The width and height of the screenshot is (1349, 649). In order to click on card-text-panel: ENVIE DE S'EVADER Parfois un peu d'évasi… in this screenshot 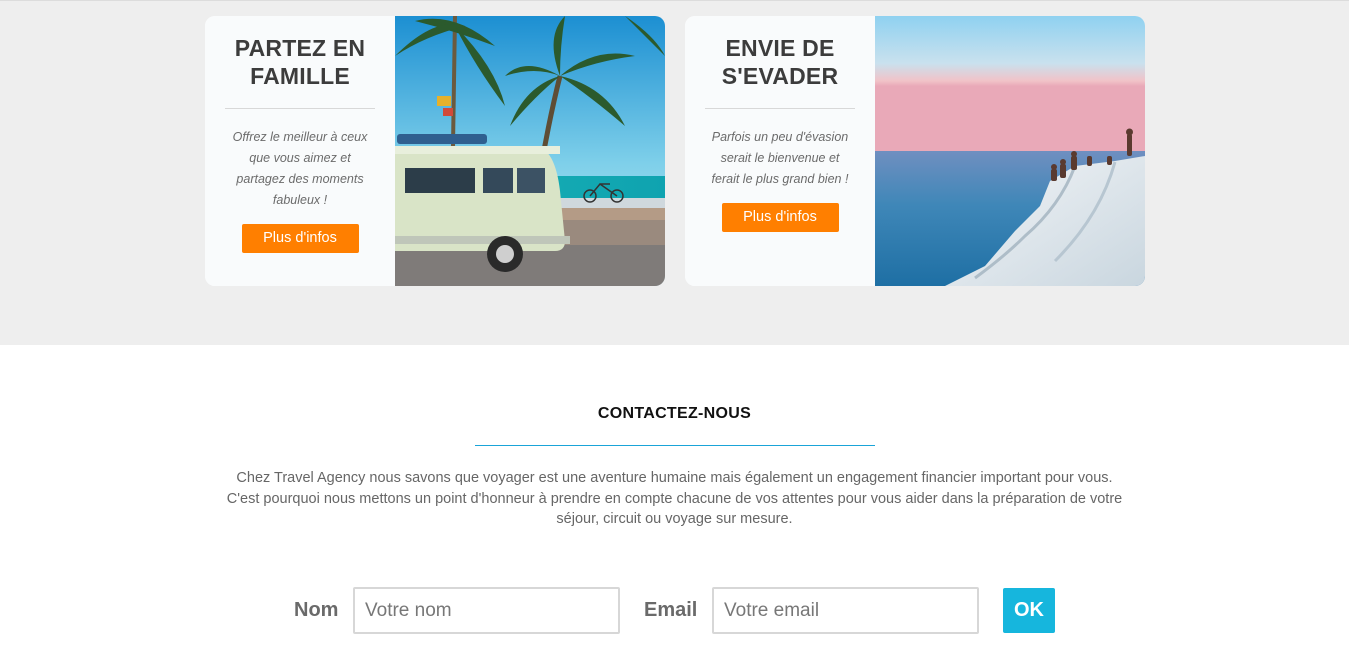, I will do `click(780, 151)`.